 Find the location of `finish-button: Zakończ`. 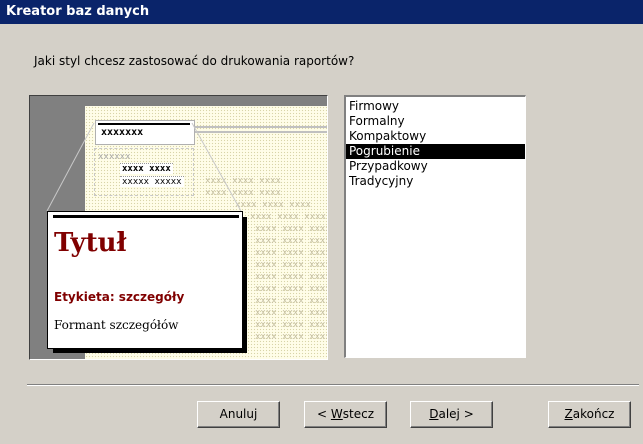

finish-button: Zakończ is located at coordinates (589, 414).